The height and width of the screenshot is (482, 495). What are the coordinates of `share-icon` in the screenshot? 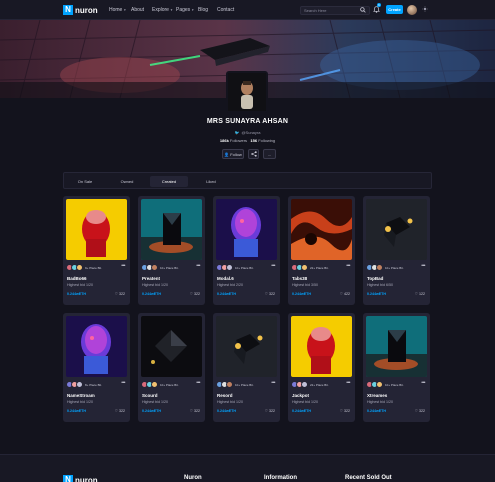 It's located at (253, 154).